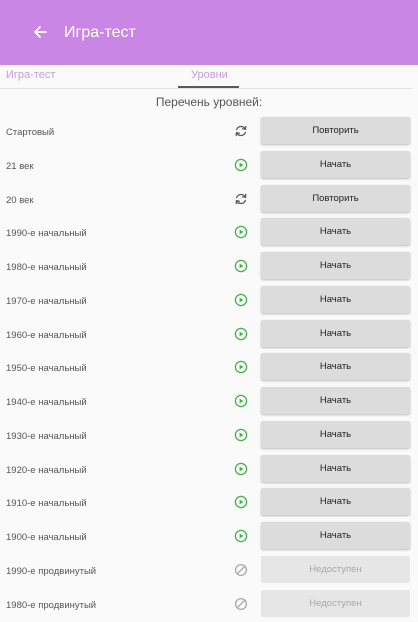  I want to click on tab-levels: Уровни, so click(209, 75).